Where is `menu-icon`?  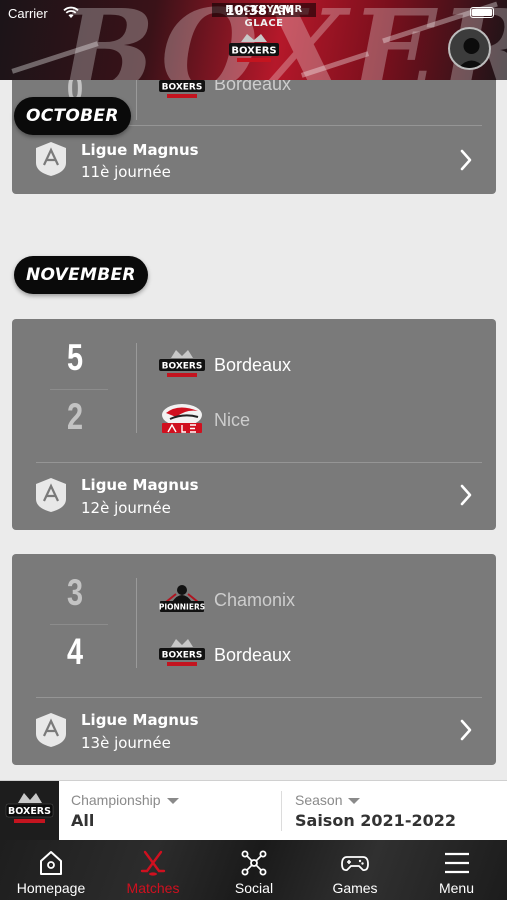 menu-icon is located at coordinates (456, 863).